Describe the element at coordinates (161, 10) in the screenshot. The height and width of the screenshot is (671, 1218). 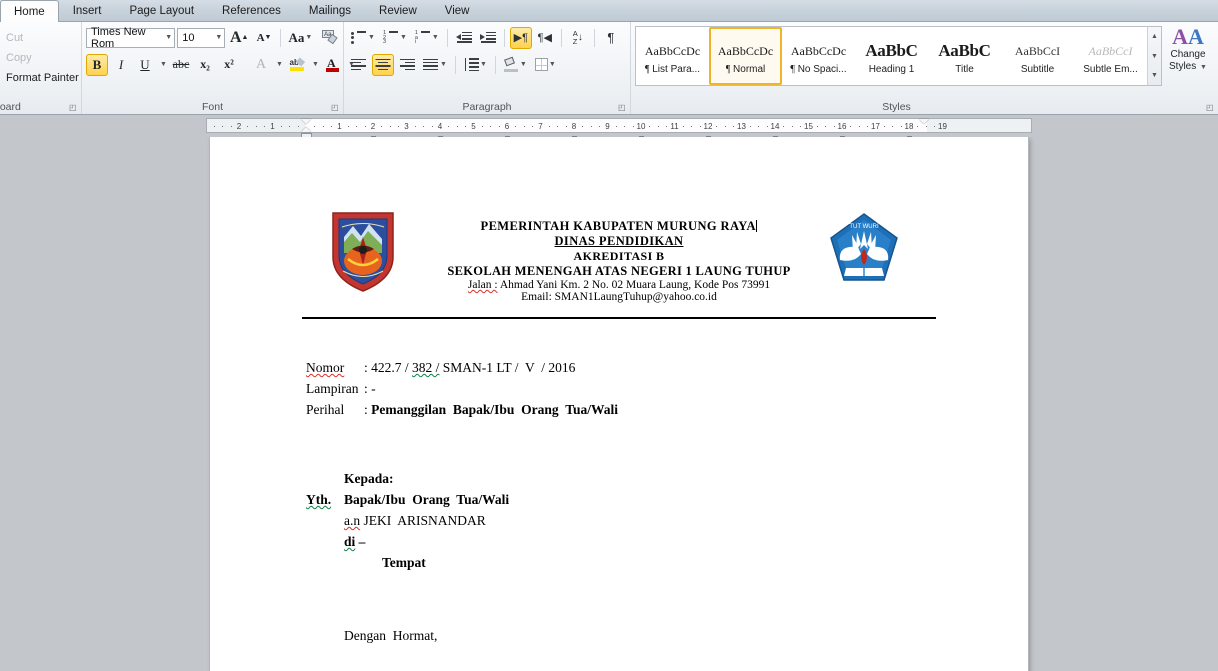
I see `tab-page-layout: Page Layout` at that location.